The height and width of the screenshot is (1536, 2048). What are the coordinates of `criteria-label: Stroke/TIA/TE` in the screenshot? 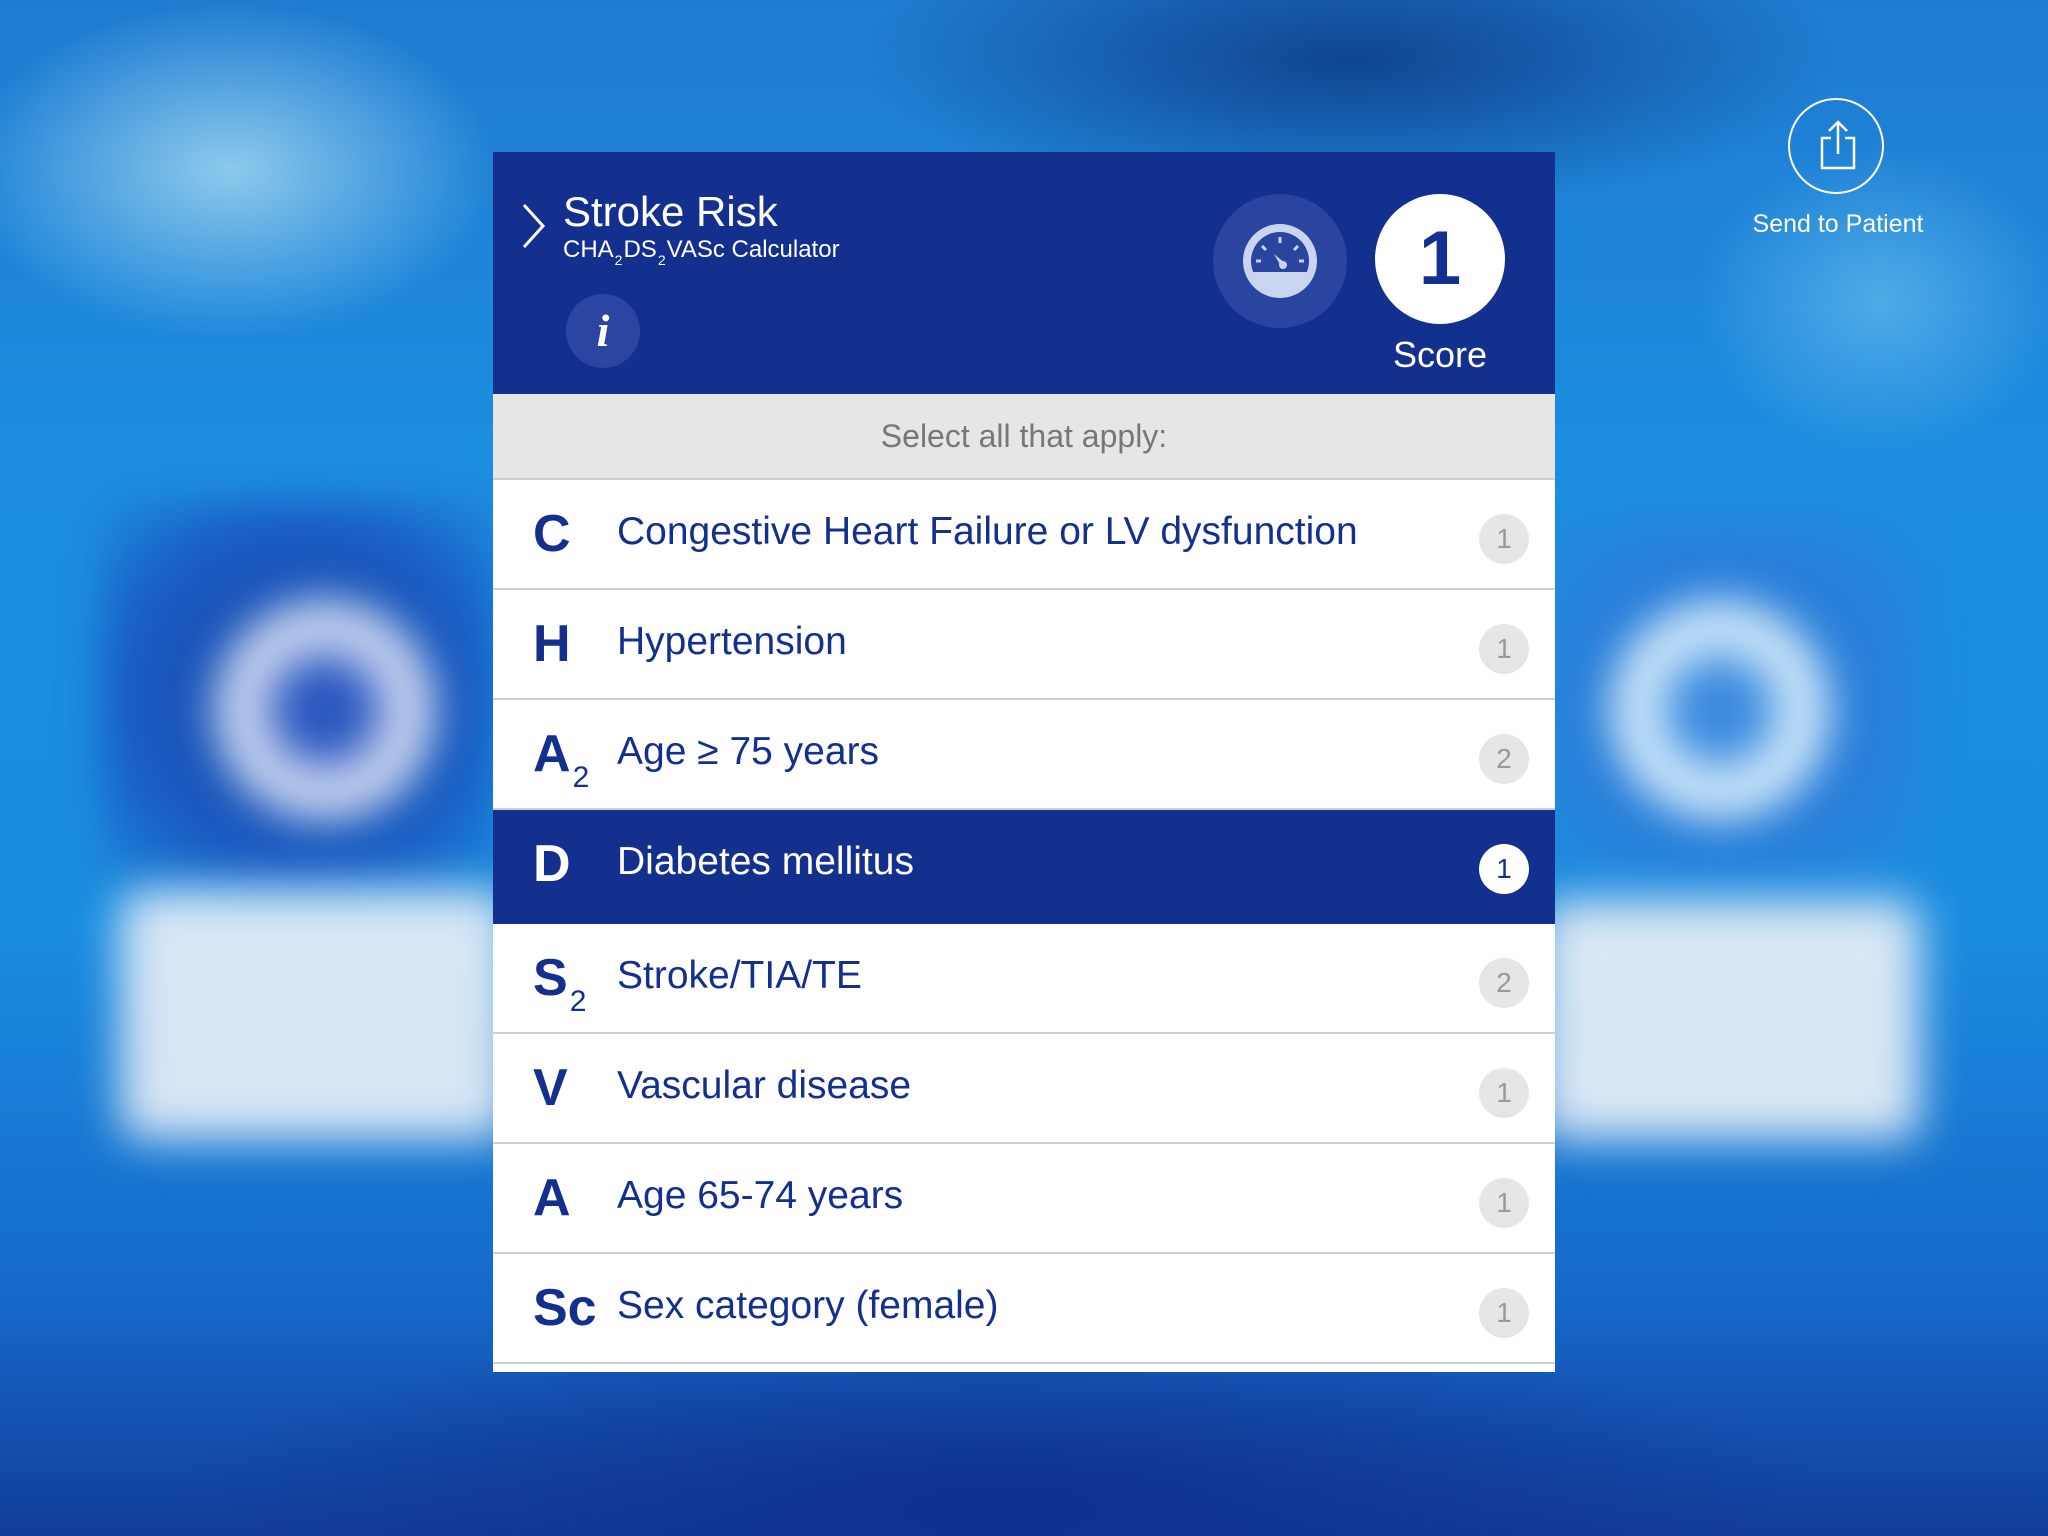 It's located at (739, 975).